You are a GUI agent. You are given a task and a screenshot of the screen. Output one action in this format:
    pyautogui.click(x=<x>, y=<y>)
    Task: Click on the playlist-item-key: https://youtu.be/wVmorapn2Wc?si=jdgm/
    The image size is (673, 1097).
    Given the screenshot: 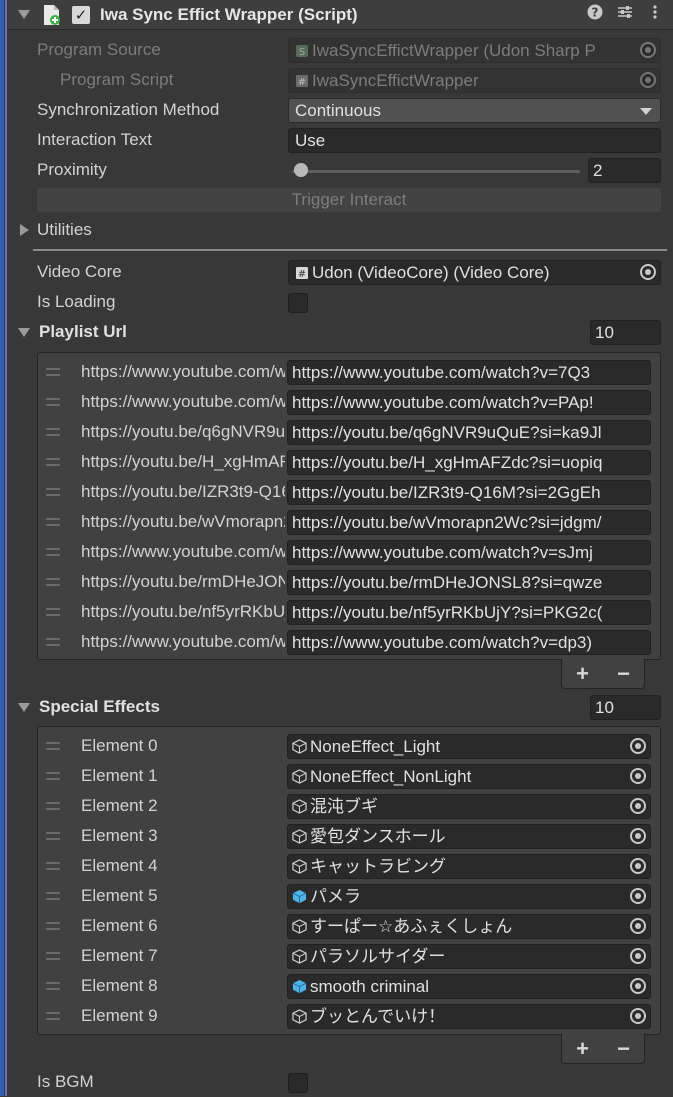 What is the action you would take?
    pyautogui.click(x=183, y=521)
    